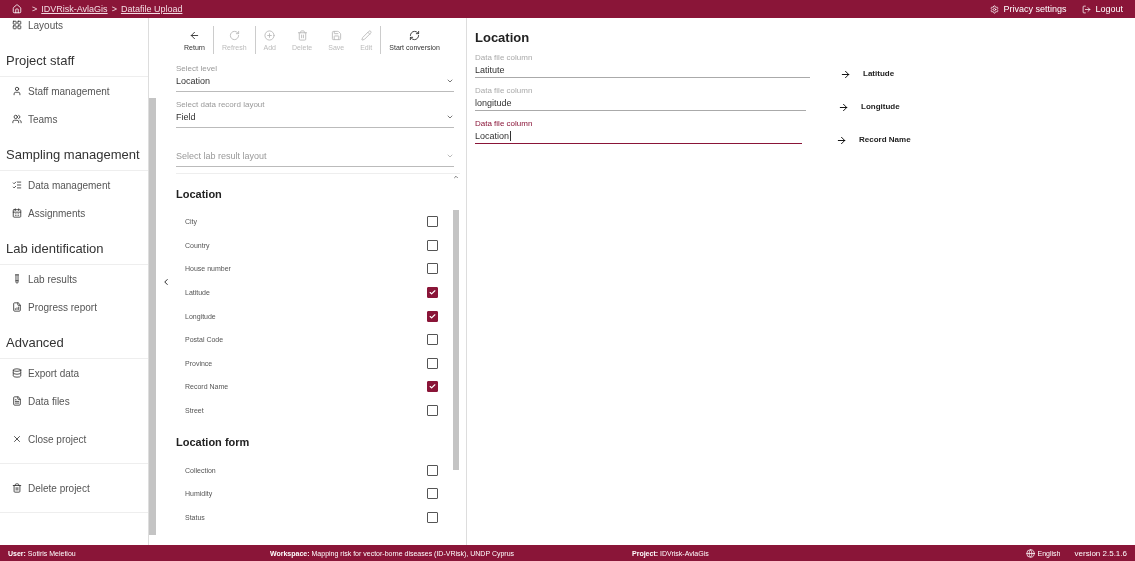 The width and height of the screenshot is (1135, 561). I want to click on grid-icon, so click(17, 25).